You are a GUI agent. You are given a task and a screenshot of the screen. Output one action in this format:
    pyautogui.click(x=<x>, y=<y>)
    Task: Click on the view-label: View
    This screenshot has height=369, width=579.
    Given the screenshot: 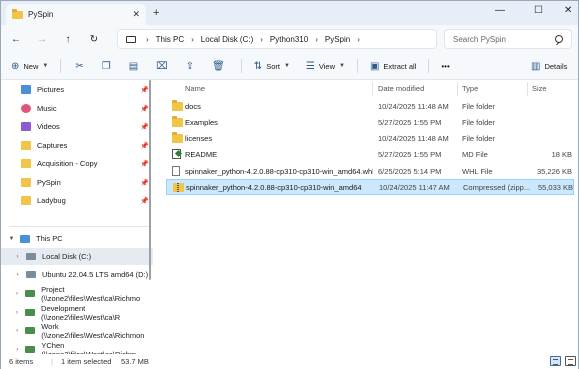 What is the action you would take?
    pyautogui.click(x=326, y=66)
    